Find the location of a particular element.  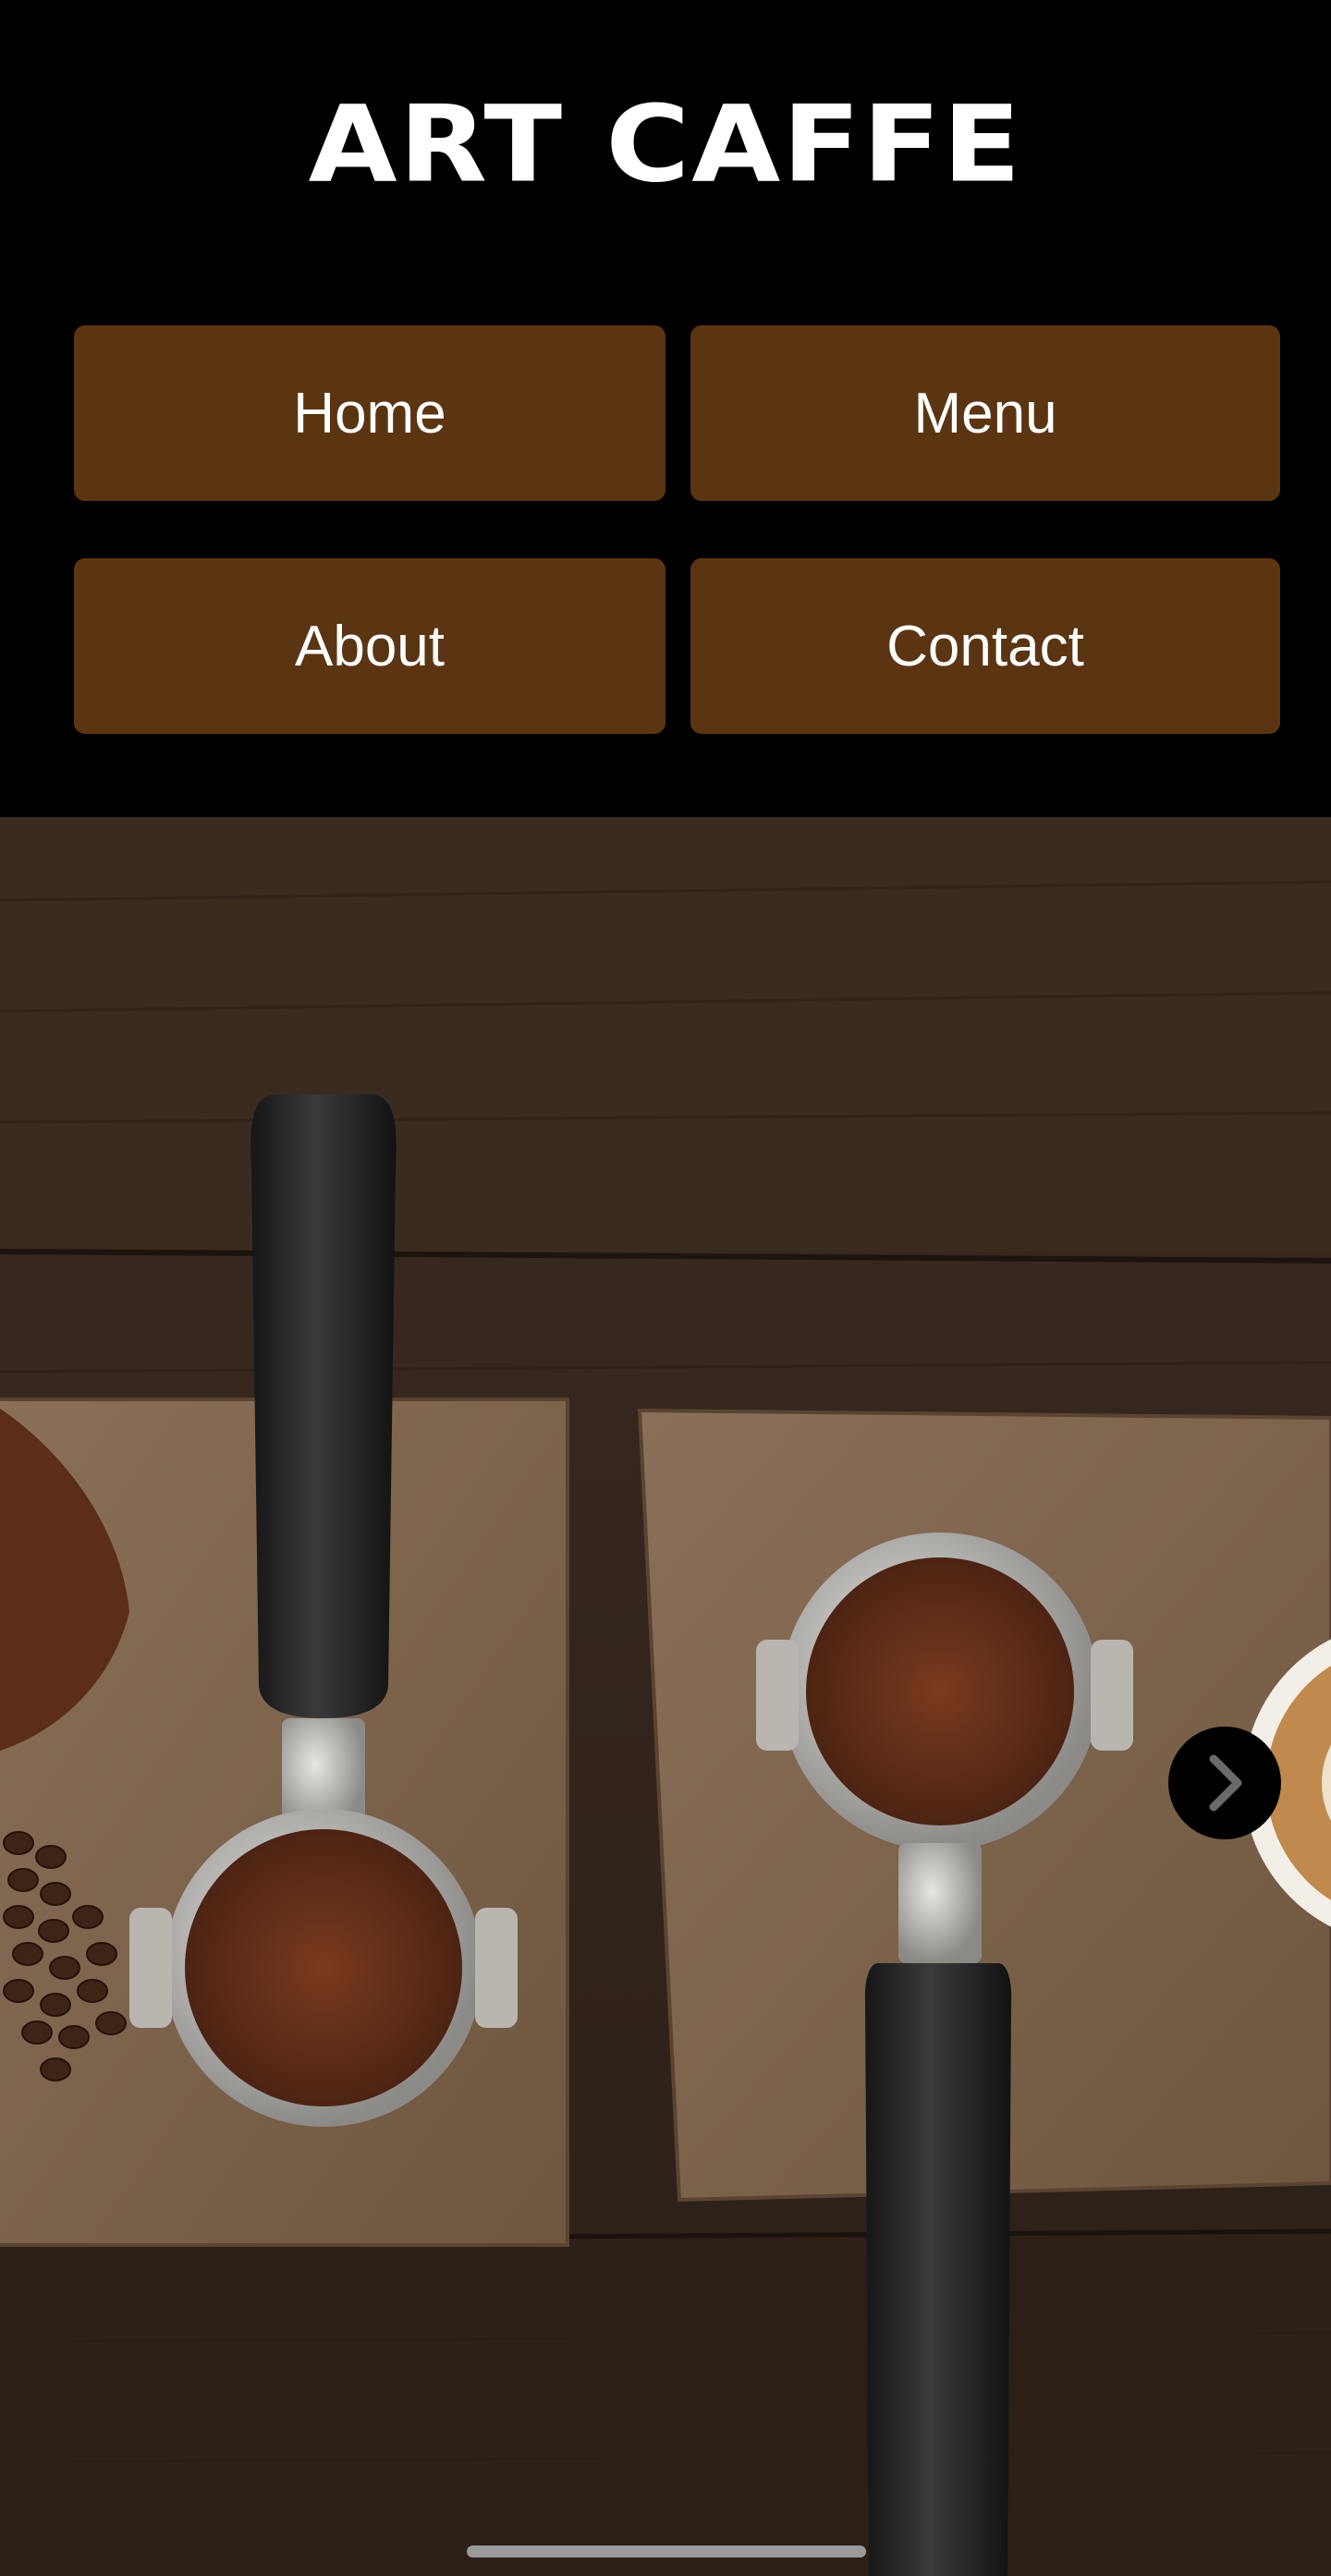

site-logo: ART CAFFE is located at coordinates (665, 145).